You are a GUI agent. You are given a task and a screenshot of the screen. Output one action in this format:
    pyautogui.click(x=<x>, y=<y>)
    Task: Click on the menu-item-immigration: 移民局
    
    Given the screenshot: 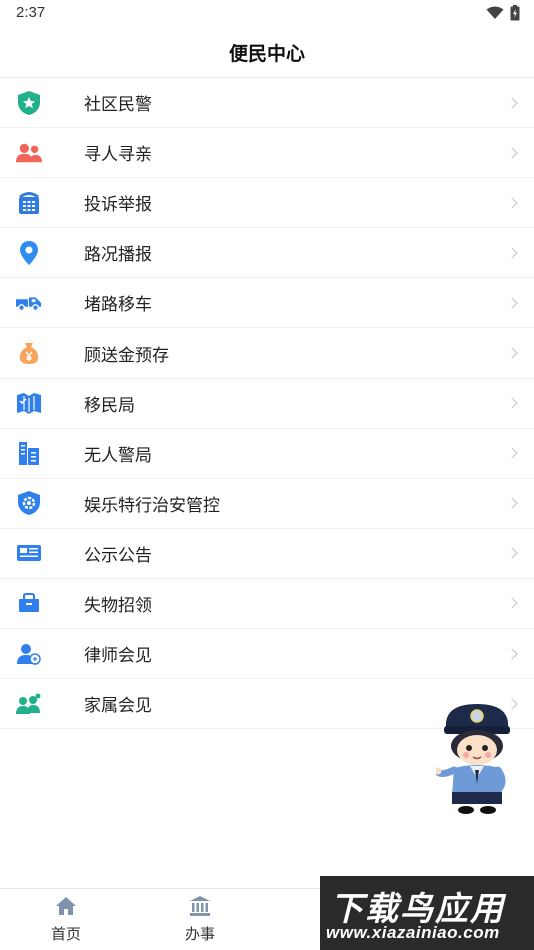 What is the action you would take?
    pyautogui.click(x=267, y=404)
    